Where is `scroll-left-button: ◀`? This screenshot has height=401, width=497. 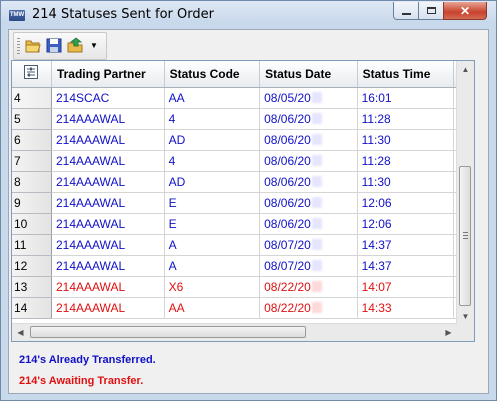
scroll-left-button: ◀ is located at coordinates (20, 332).